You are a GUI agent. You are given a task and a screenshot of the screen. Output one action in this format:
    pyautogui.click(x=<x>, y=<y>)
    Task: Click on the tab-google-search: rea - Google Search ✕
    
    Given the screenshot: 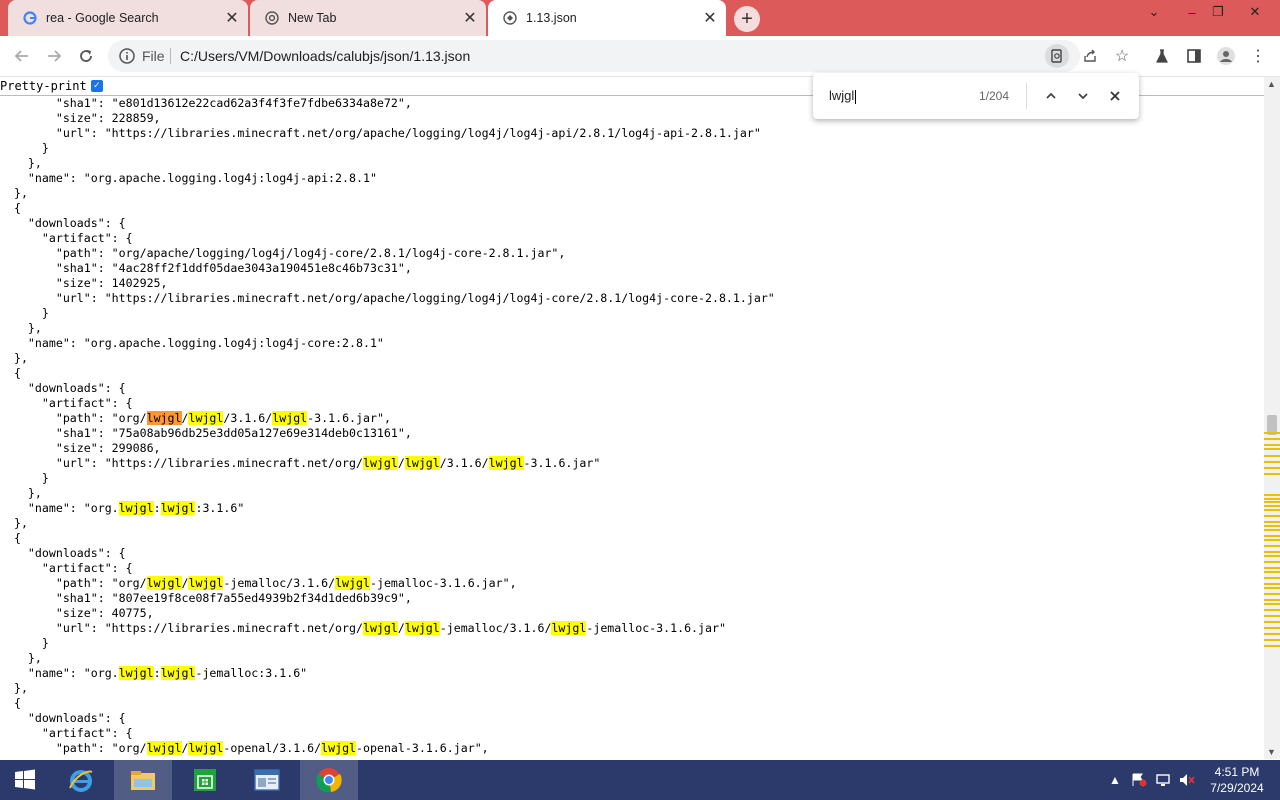 What is the action you would take?
    pyautogui.click(x=128, y=18)
    